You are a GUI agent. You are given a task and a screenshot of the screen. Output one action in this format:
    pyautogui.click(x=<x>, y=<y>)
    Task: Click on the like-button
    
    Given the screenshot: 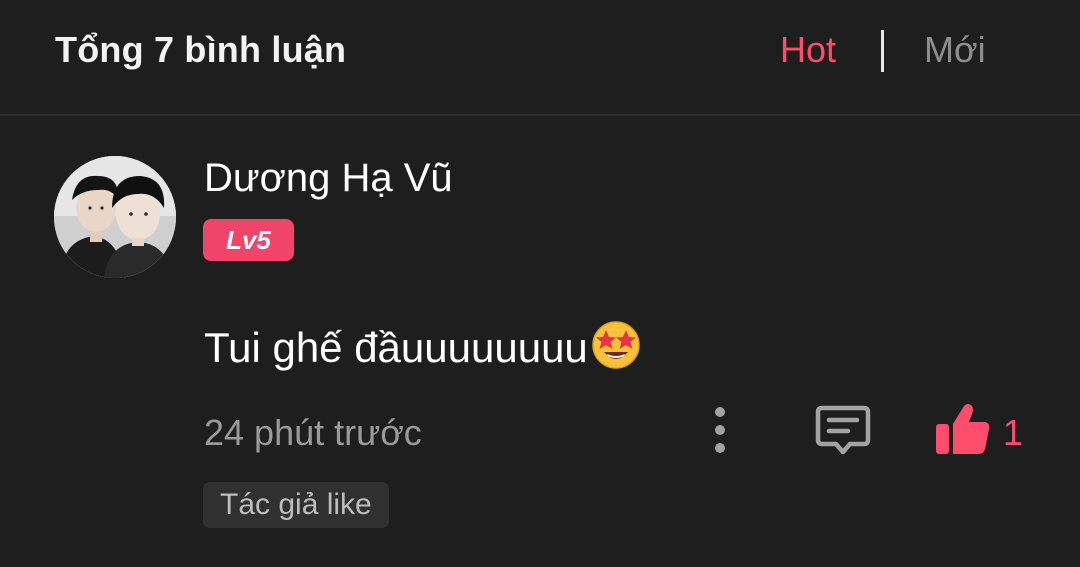 What is the action you would take?
    pyautogui.click(x=963, y=431)
    